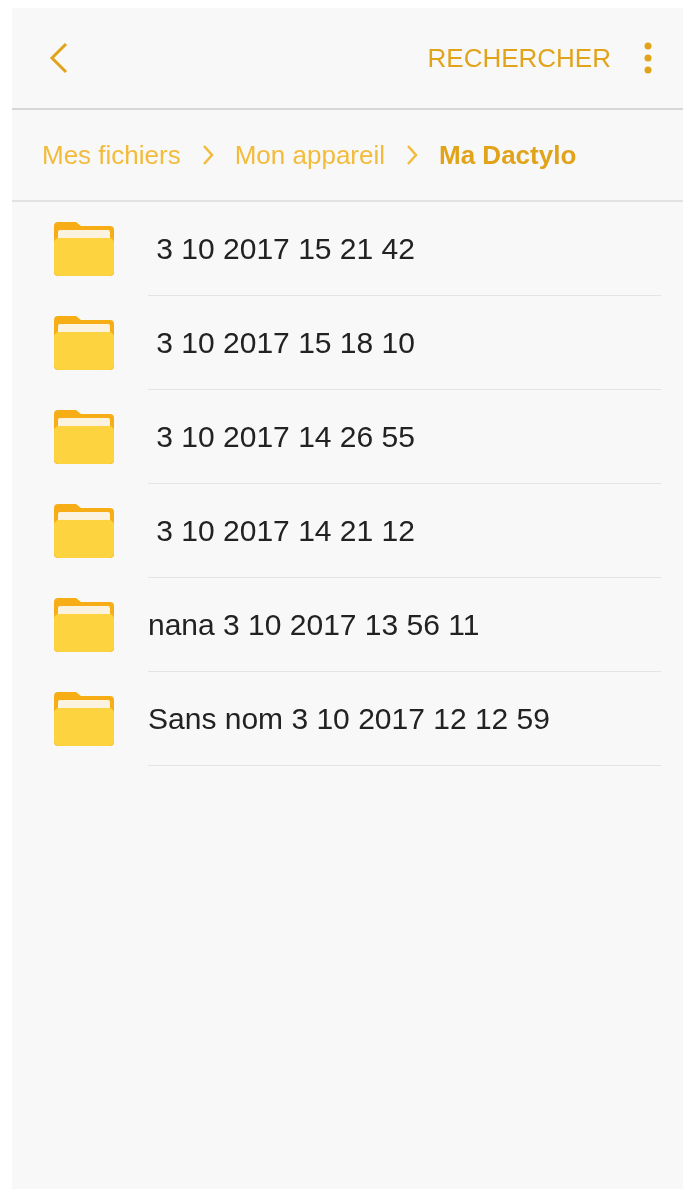 Image resolution: width=683 pixels, height=1189 pixels. What do you see at coordinates (314, 624) in the screenshot?
I see `folder-name: nana 3 10 2017 13 56 11` at bounding box center [314, 624].